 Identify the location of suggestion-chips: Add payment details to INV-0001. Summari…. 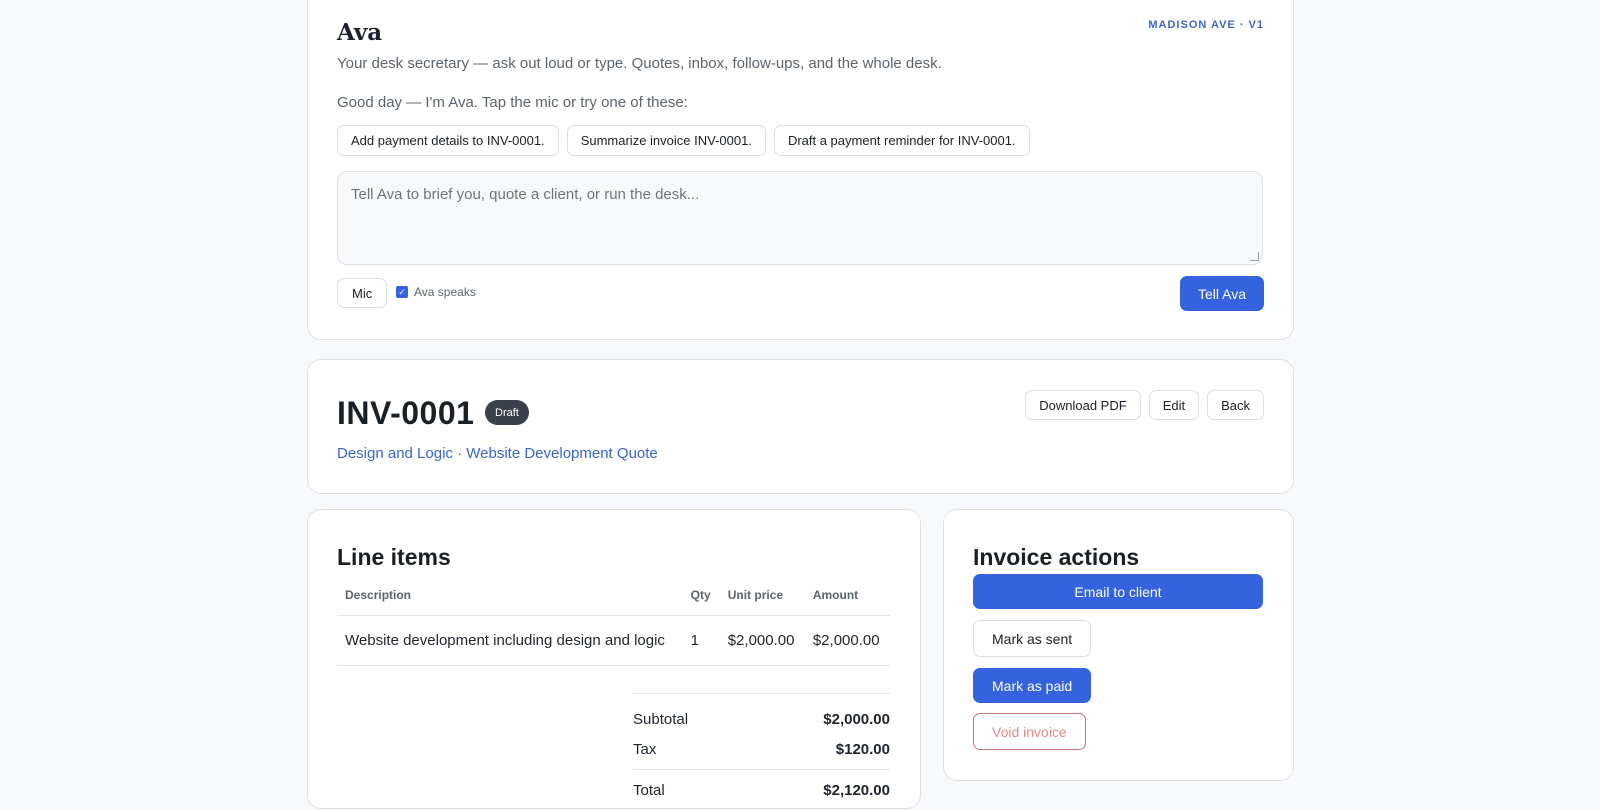
(683, 140).